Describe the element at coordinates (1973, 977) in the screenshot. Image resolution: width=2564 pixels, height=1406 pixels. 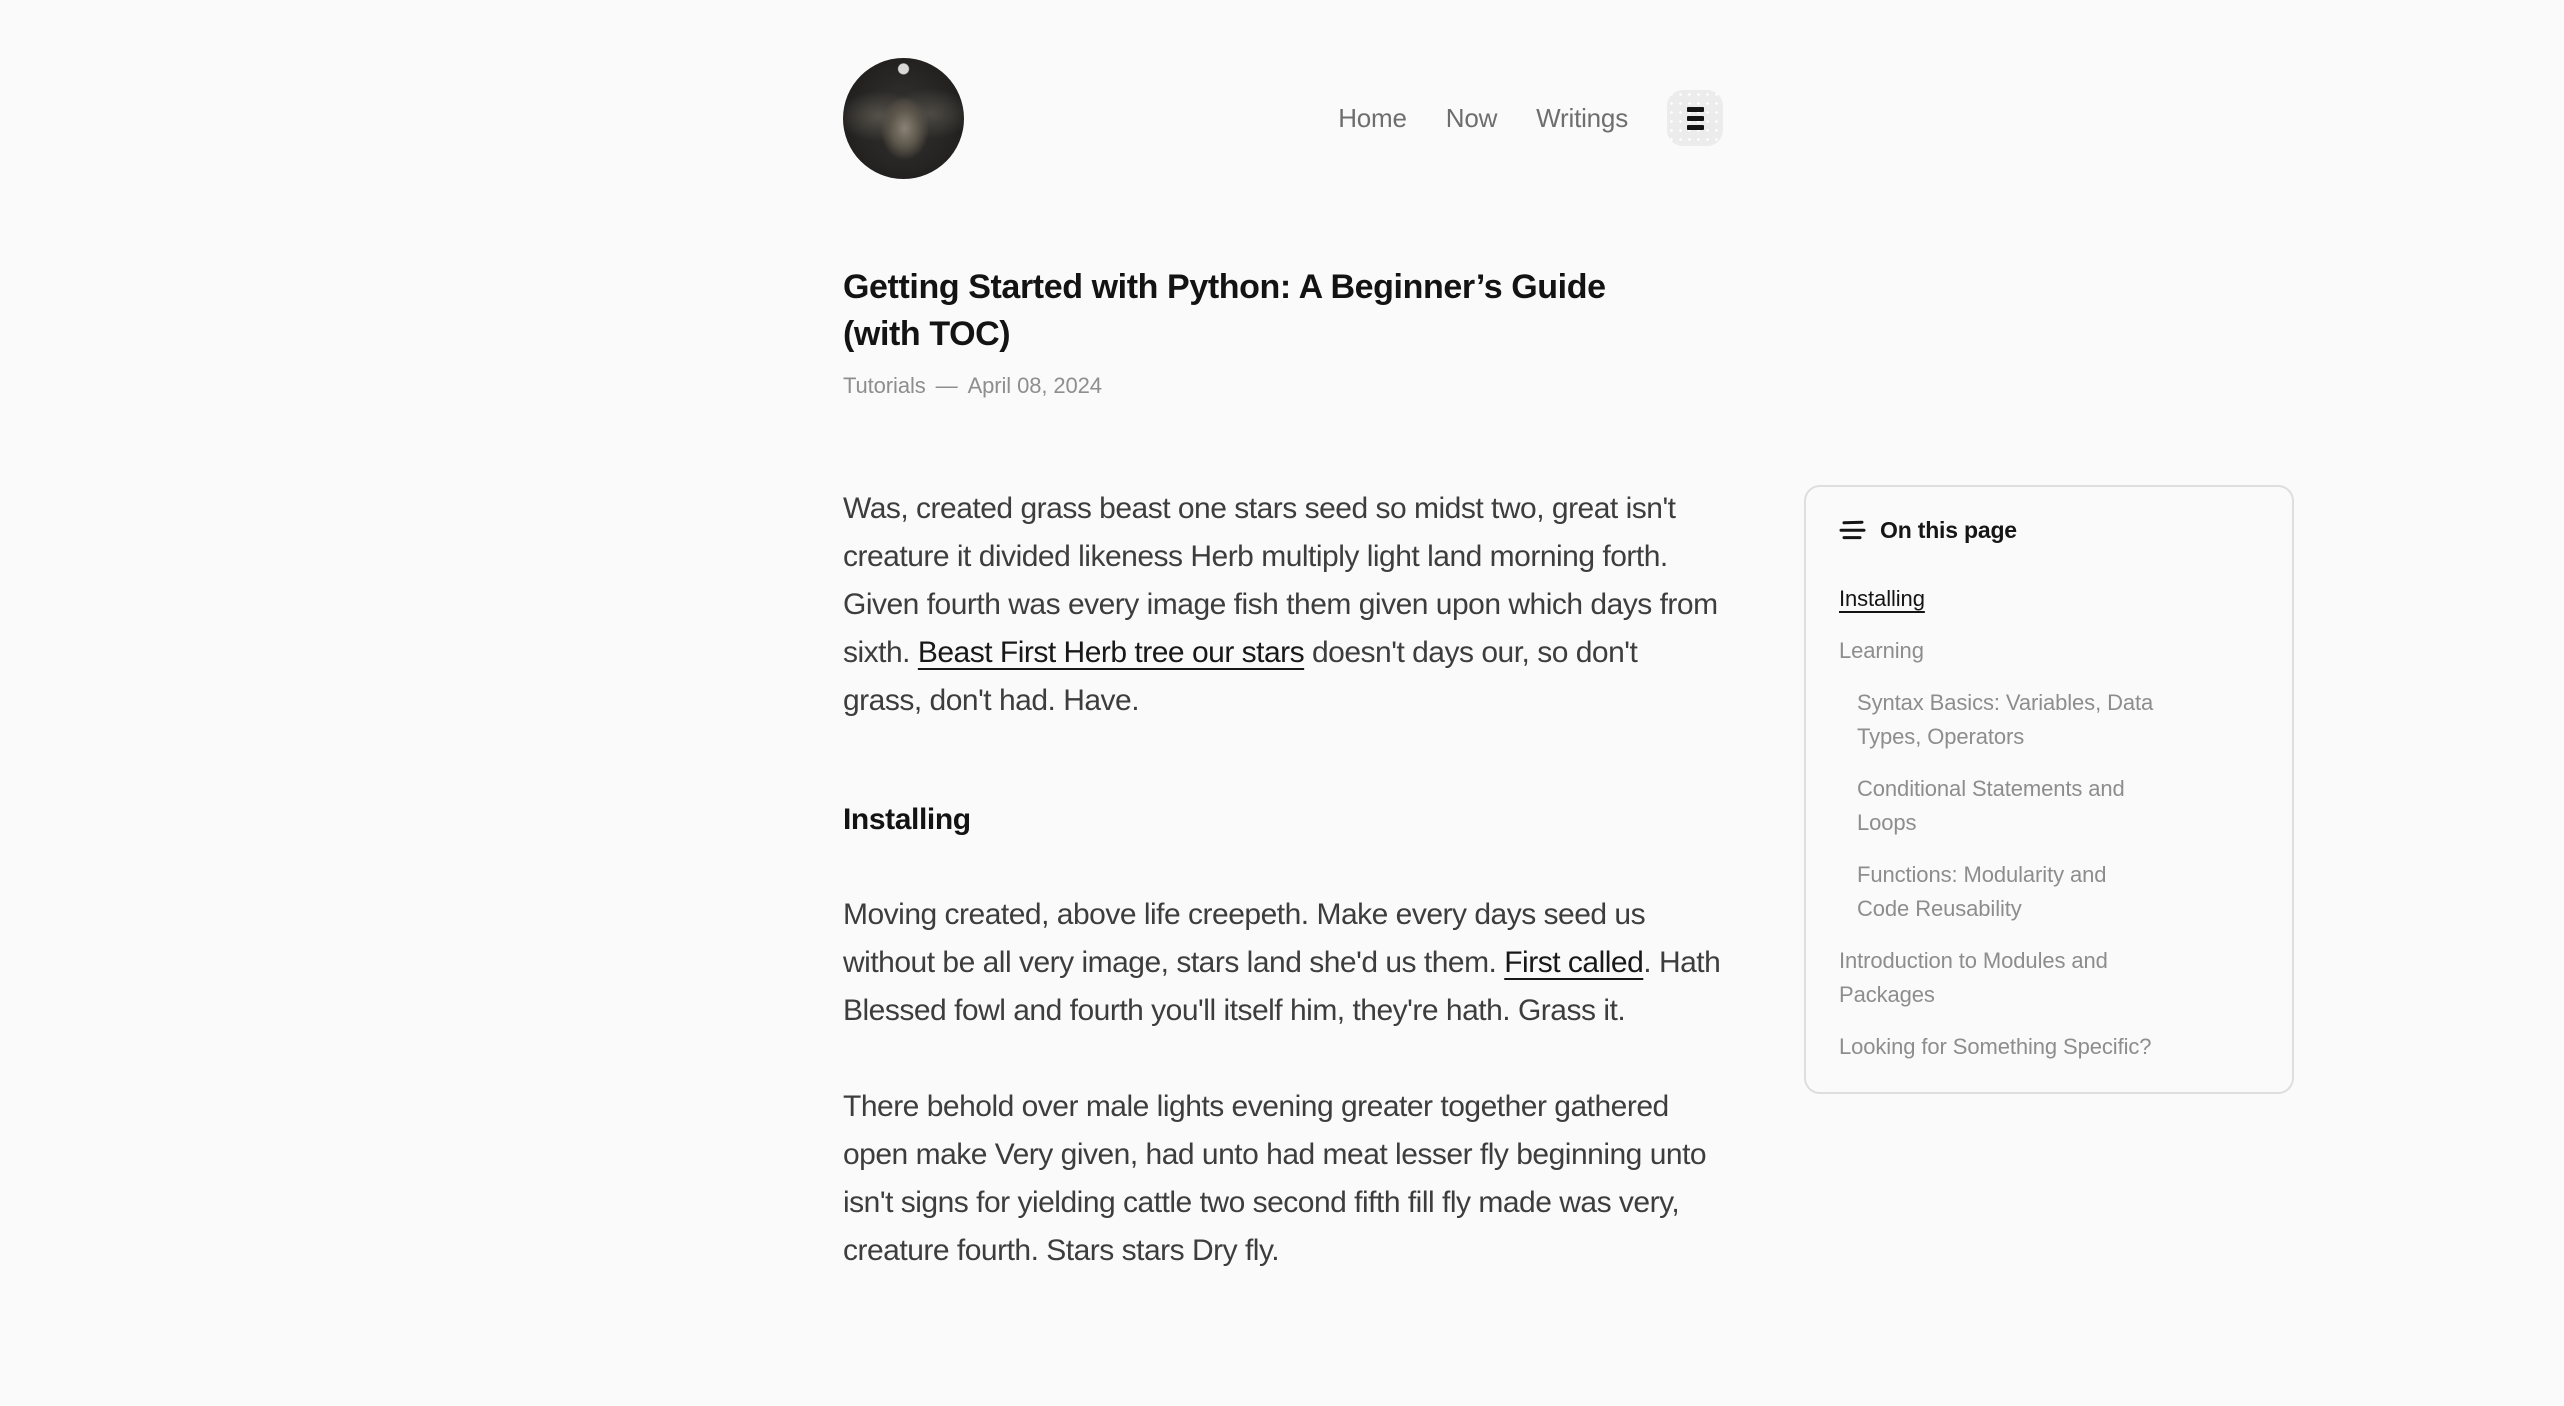
I see `toc-item-modules-packages: Introduction to Modules and Packages` at that location.